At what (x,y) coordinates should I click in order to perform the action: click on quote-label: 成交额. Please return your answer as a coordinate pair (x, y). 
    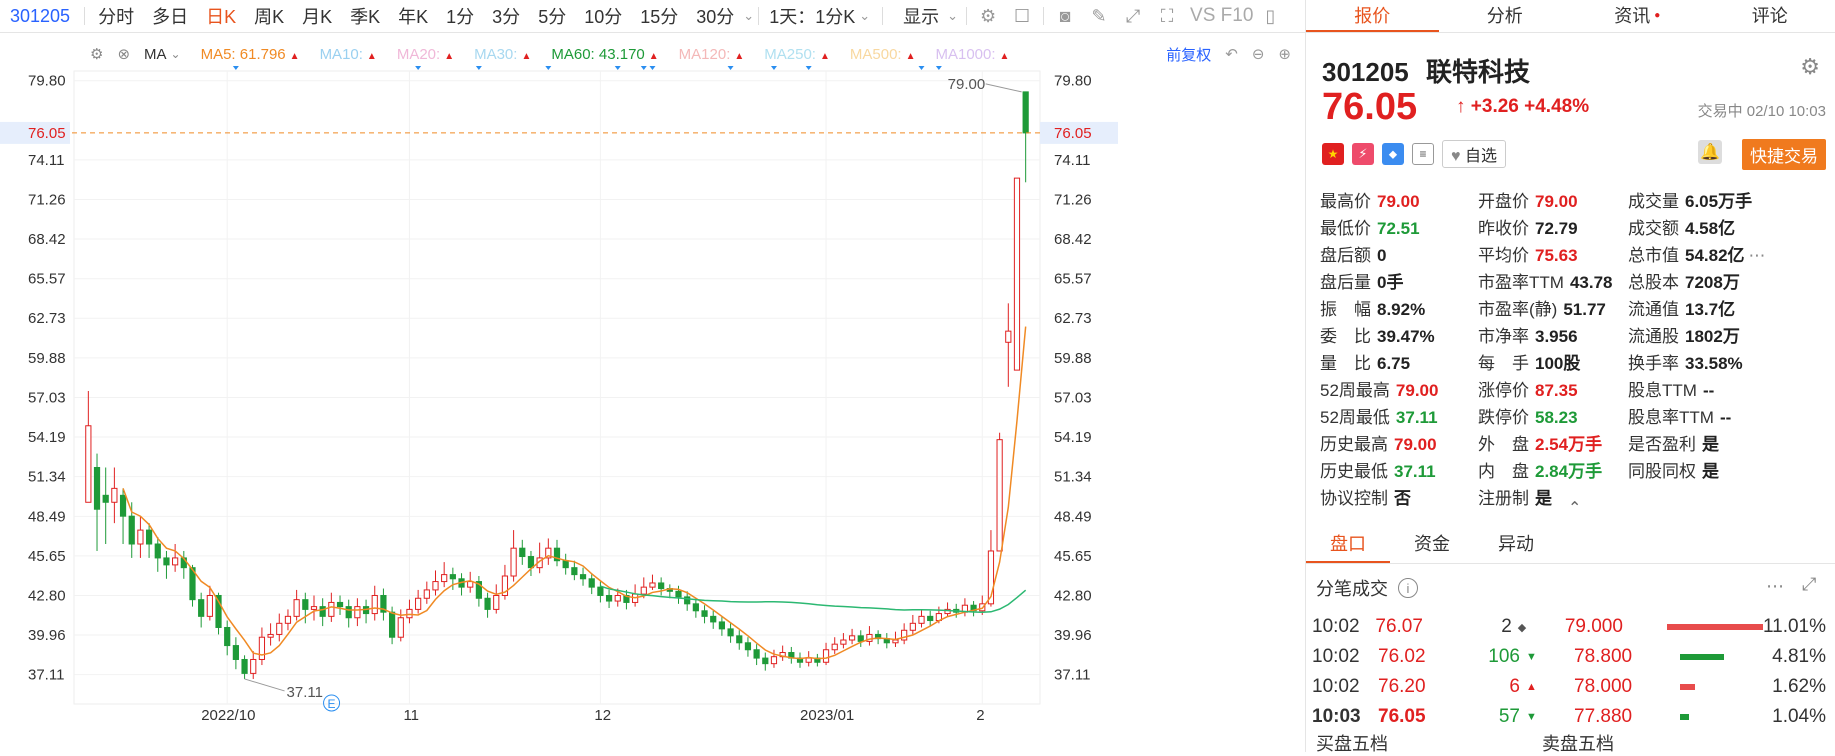
    Looking at the image, I should click on (1653, 228).